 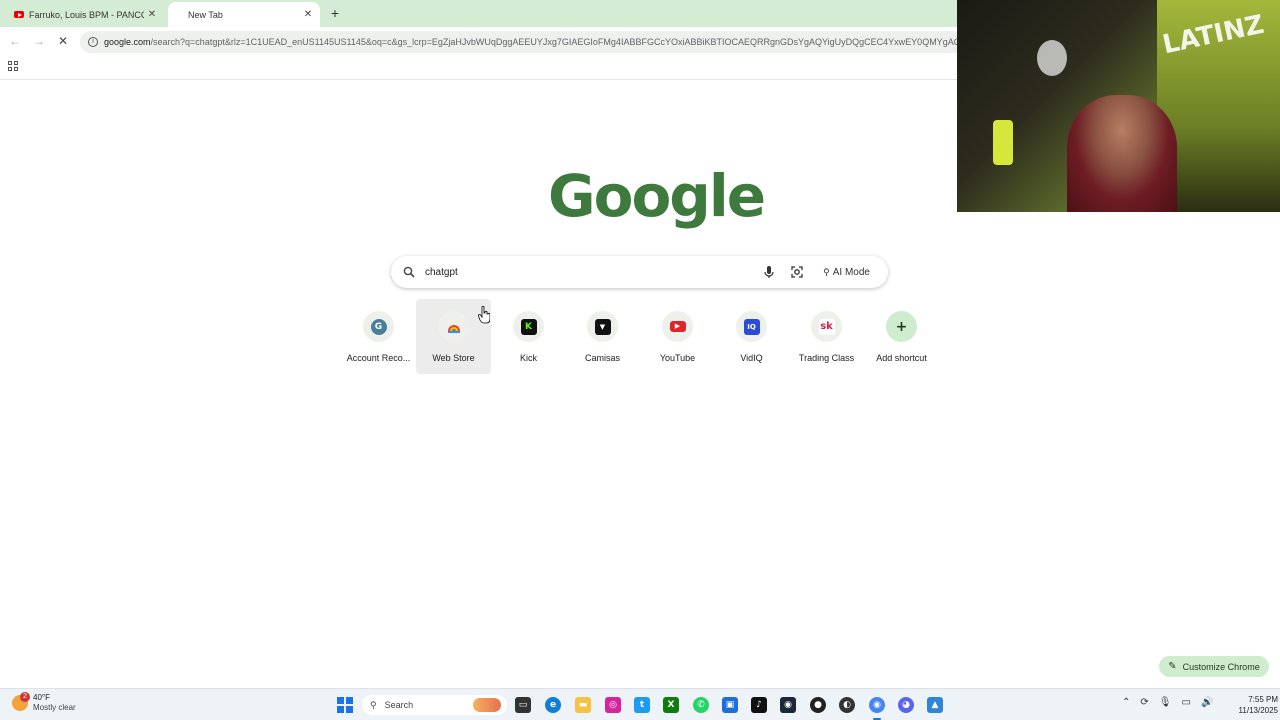 What do you see at coordinates (797, 272) in the screenshot?
I see `google-lens-icon` at bounding box center [797, 272].